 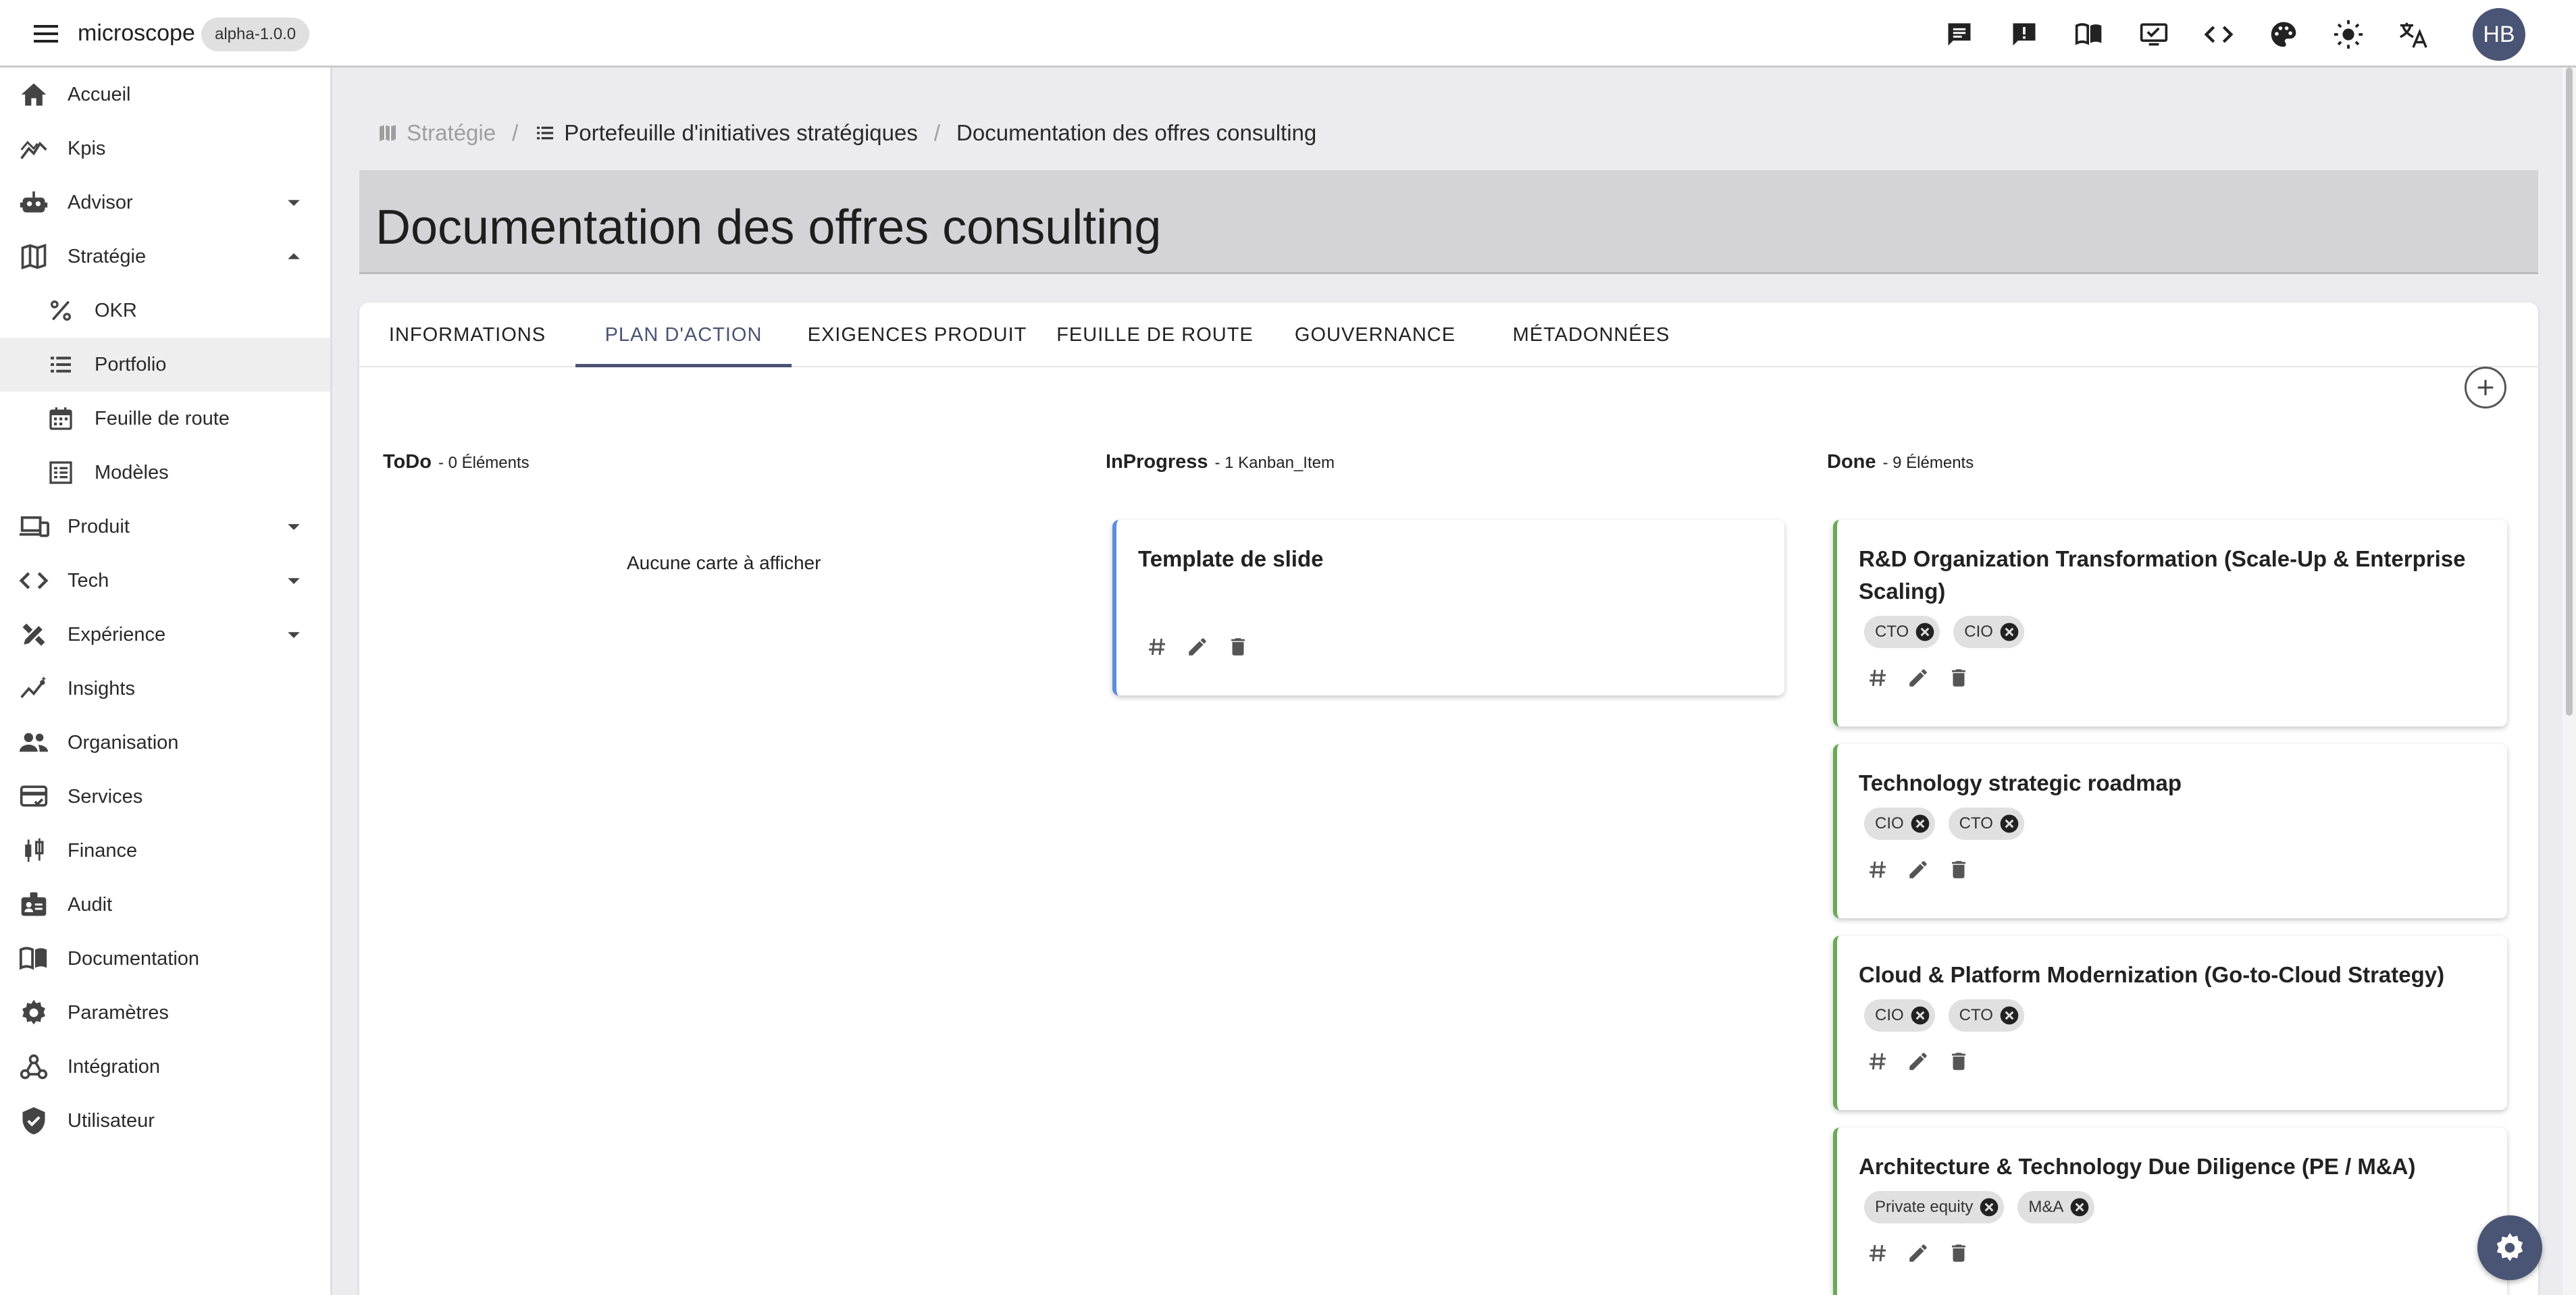 I want to click on list-icon, so click(x=545, y=133).